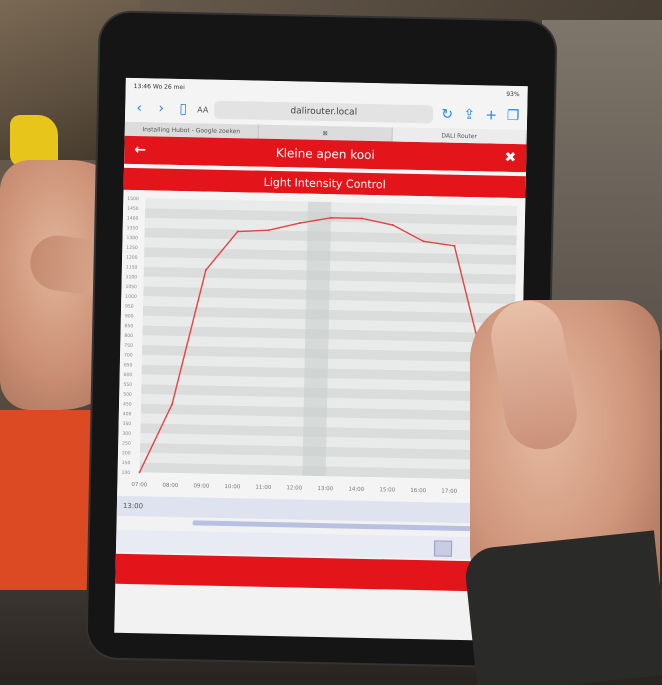 The height and width of the screenshot is (685, 662). What do you see at coordinates (513, 94) in the screenshot?
I see `battery-indicator: 93%` at bounding box center [513, 94].